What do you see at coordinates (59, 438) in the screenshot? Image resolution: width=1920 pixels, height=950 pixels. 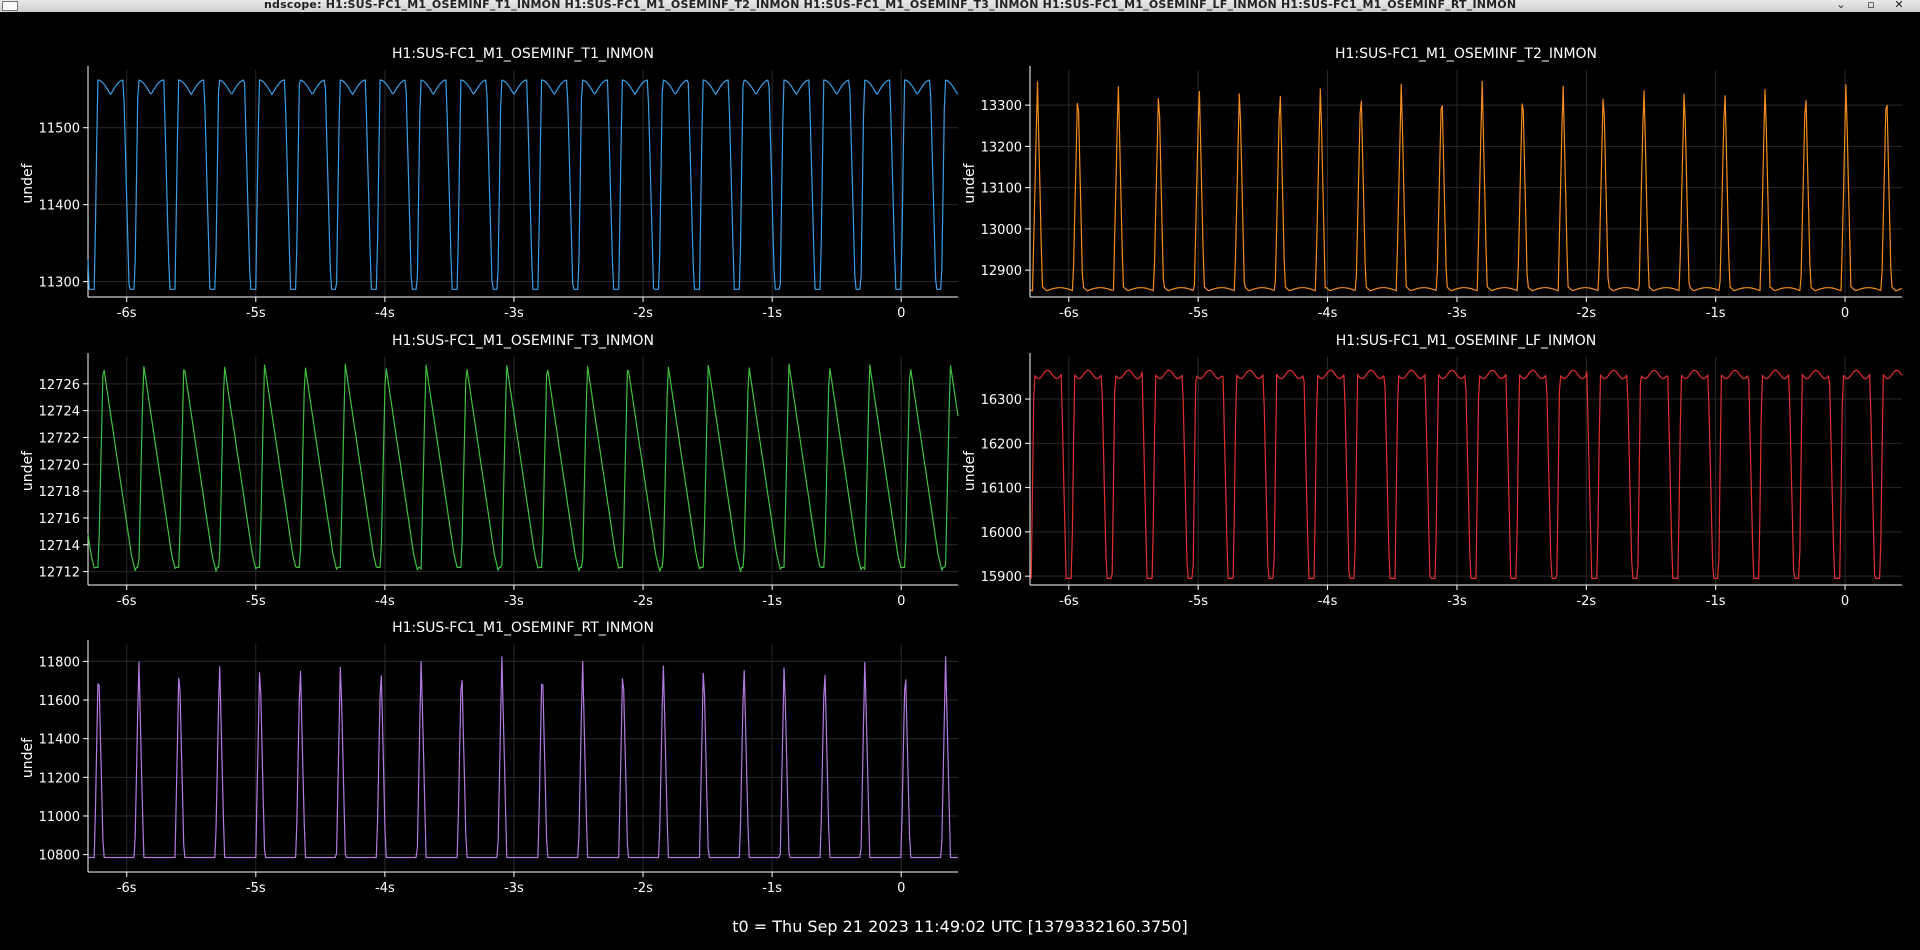 I see `y-tick-label: 12722` at bounding box center [59, 438].